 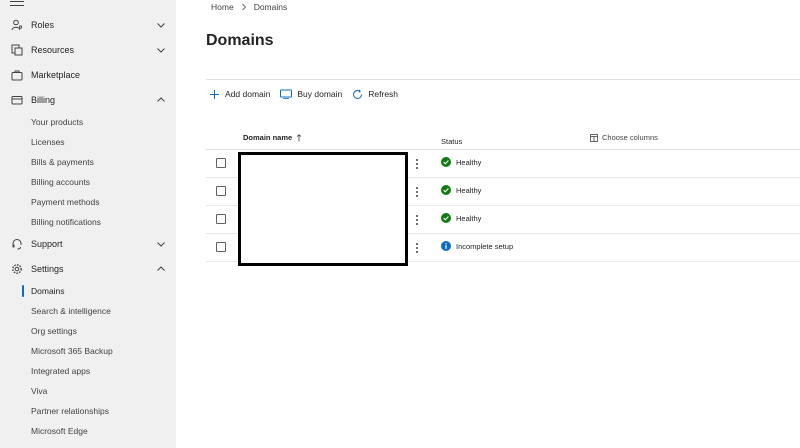 I want to click on headset-icon, so click(x=17, y=244).